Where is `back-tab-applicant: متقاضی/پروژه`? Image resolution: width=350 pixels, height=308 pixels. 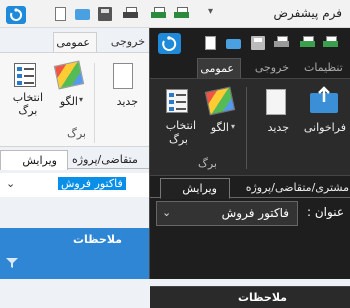 back-tab-applicant: متقاضی/پروژه is located at coordinates (110, 160).